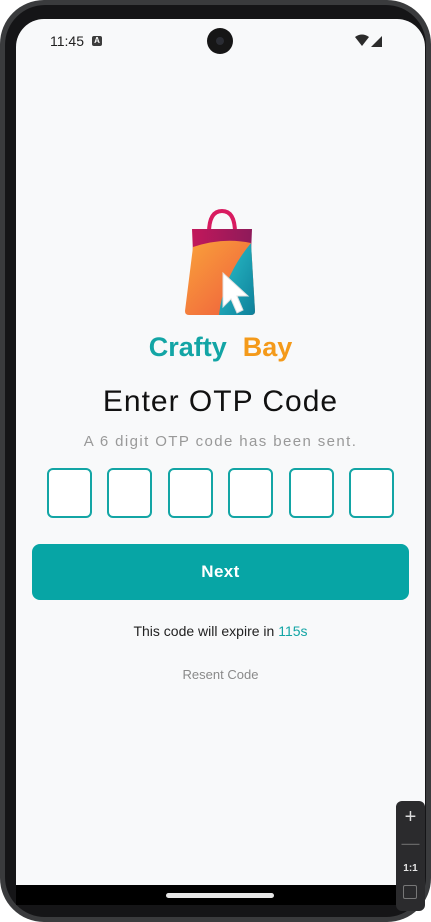 This screenshot has width=431, height=922. I want to click on navigation-bar, so click(220, 895).